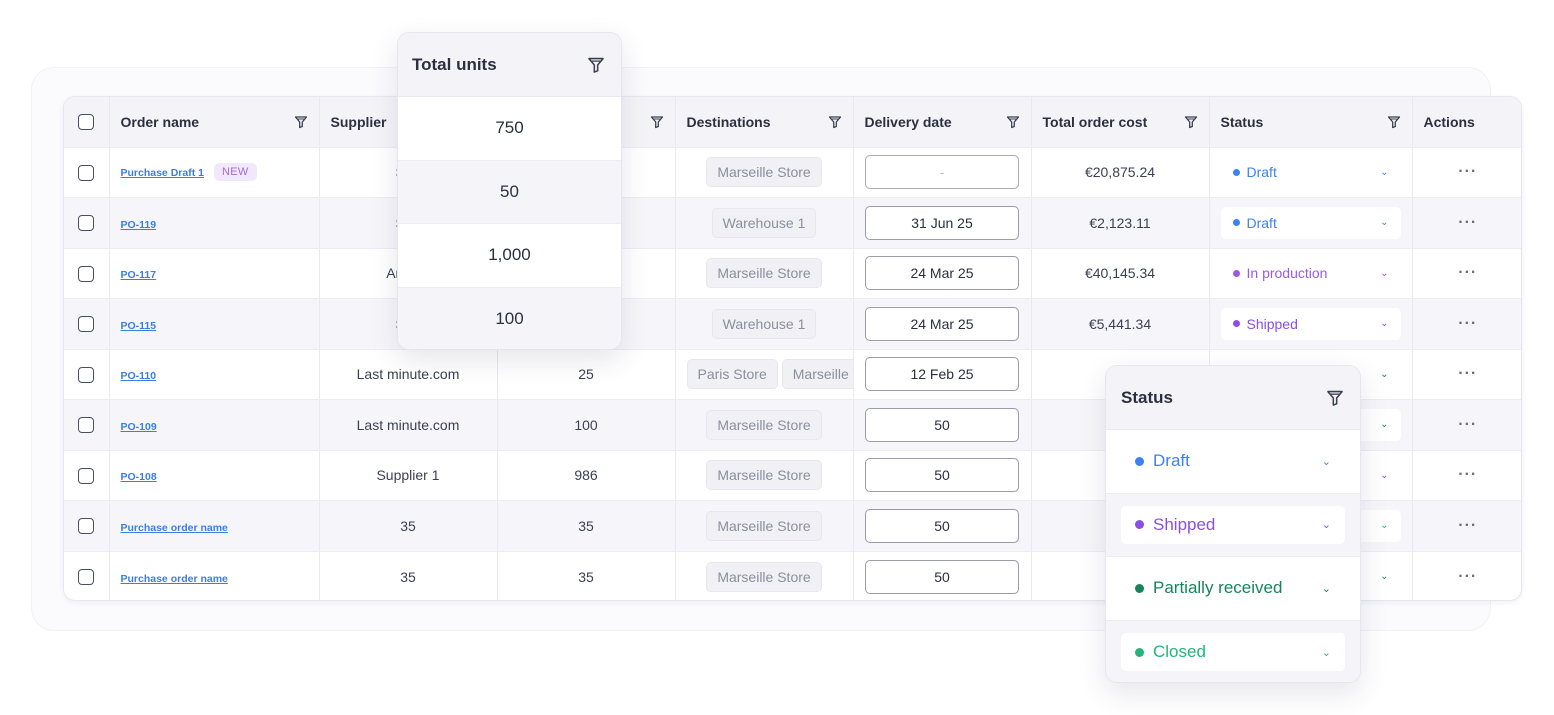 The height and width of the screenshot is (715, 1554). Describe the element at coordinates (139, 477) in the screenshot. I see `order-link: PO-108` at that location.